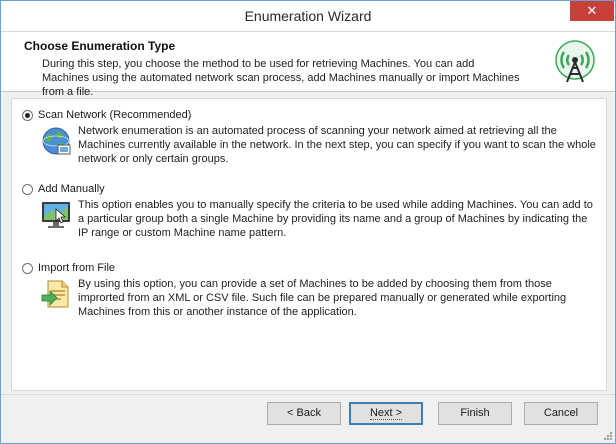 Image resolution: width=616 pixels, height=444 pixels. What do you see at coordinates (55, 294) in the screenshot?
I see `import-file-icon` at bounding box center [55, 294].